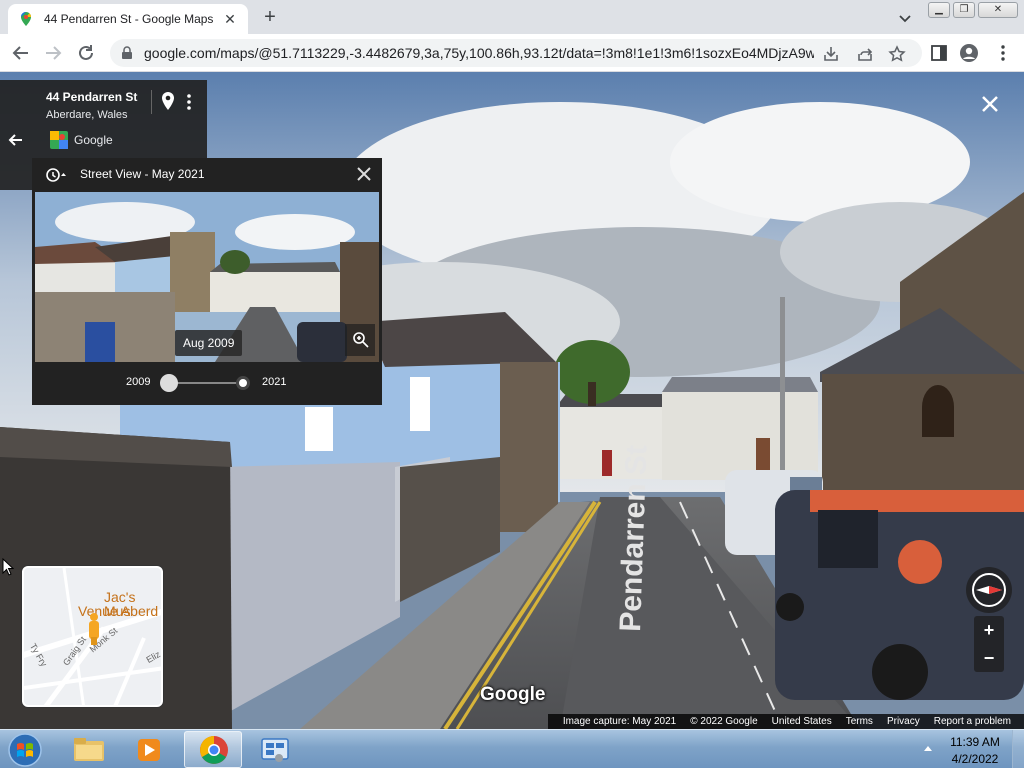  I want to click on chrome-menu-icon, so click(1003, 53).